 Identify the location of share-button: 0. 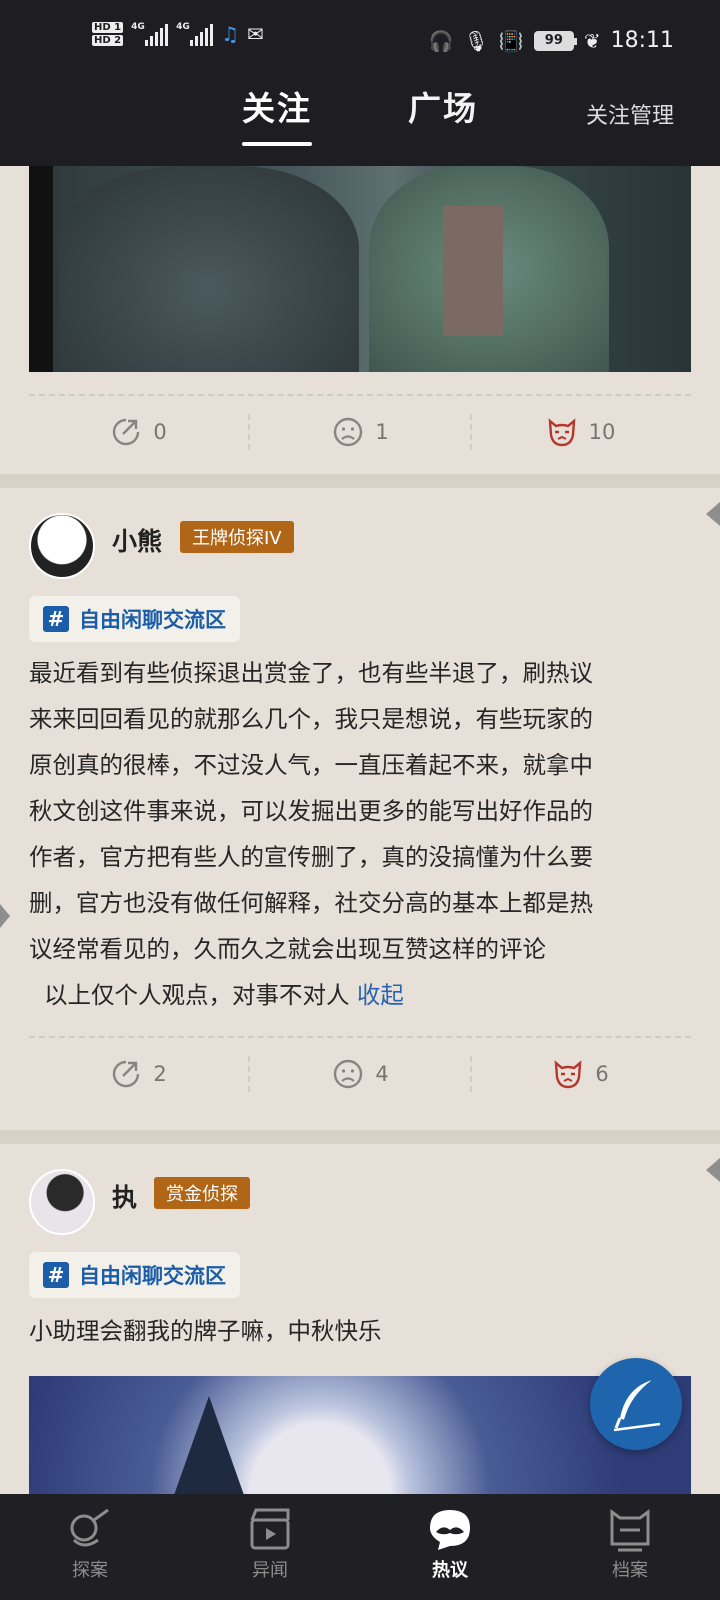
(138, 432).